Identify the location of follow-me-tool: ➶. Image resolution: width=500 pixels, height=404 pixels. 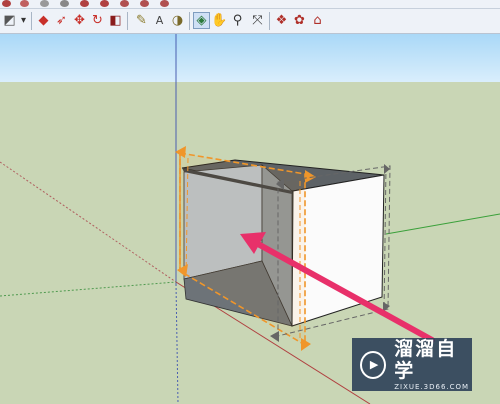
(61, 20).